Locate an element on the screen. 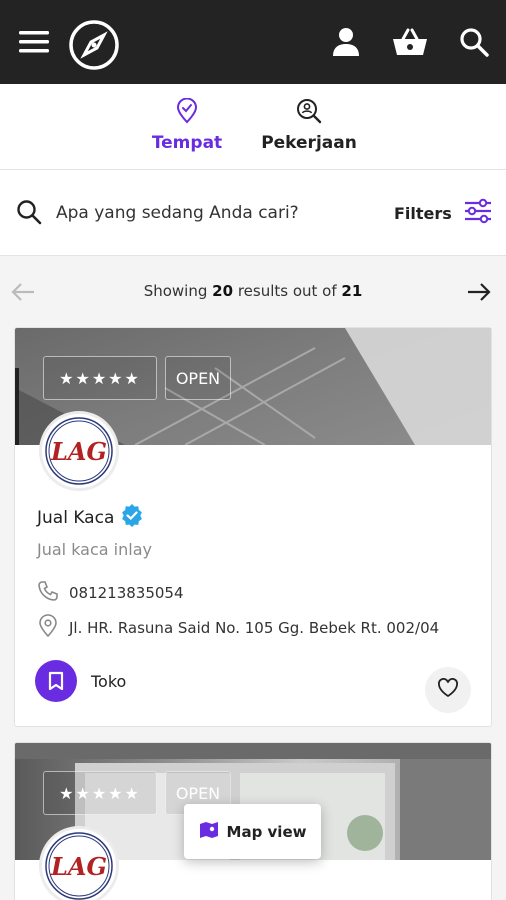  heart-icon is located at coordinates (448, 690).